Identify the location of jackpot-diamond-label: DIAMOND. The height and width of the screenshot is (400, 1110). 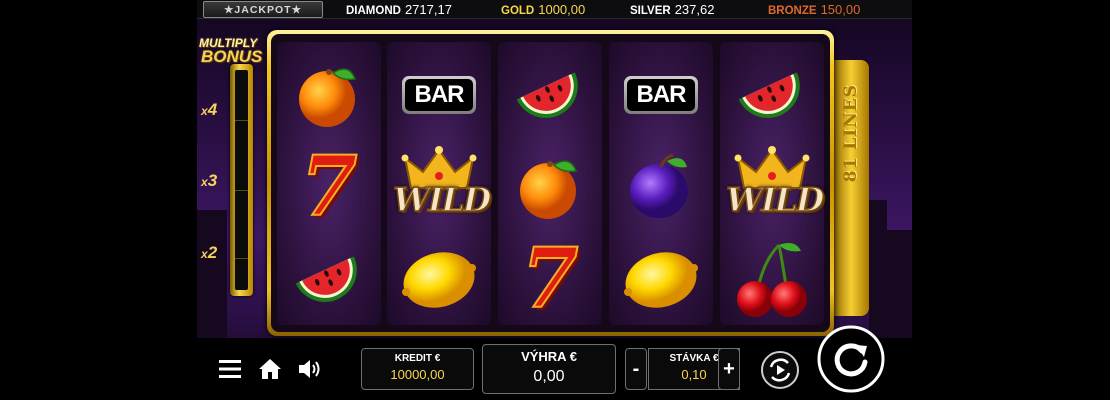
(373, 11).